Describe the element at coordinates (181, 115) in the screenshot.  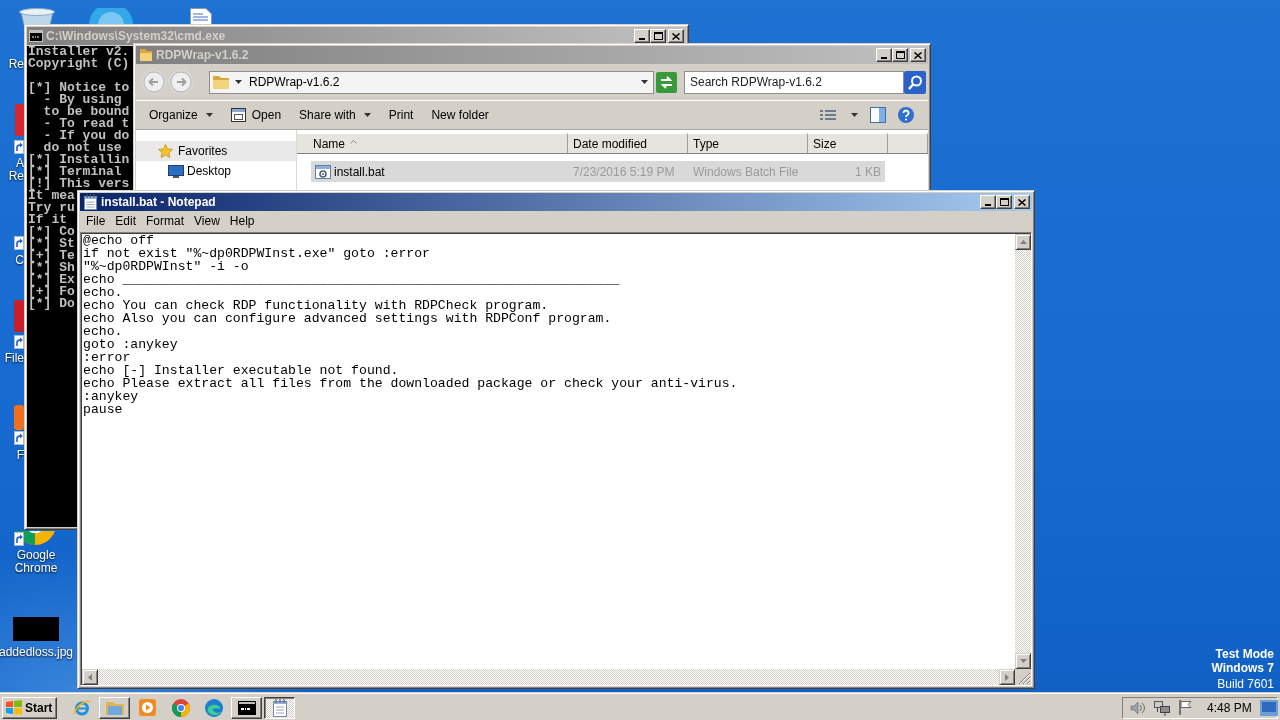
I see `menu-button: Organize` at that location.